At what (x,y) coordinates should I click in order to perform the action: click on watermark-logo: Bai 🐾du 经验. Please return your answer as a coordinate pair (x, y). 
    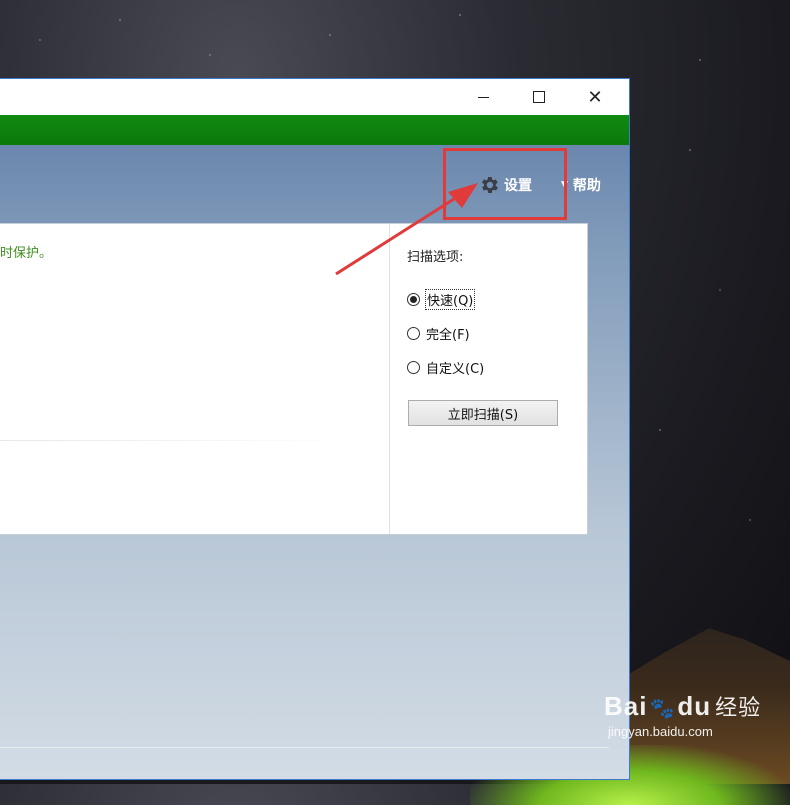
    Looking at the image, I should click on (694, 706).